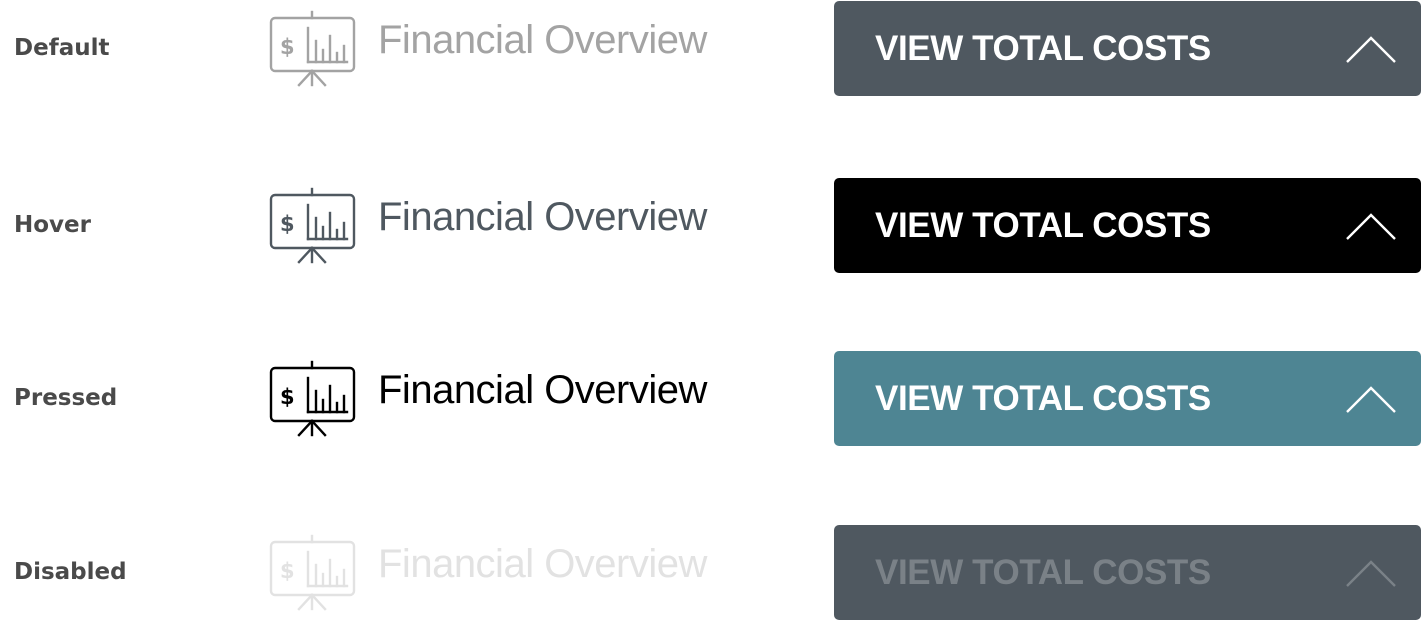  What do you see at coordinates (52, 225) in the screenshot?
I see `state-label: Hover` at bounding box center [52, 225].